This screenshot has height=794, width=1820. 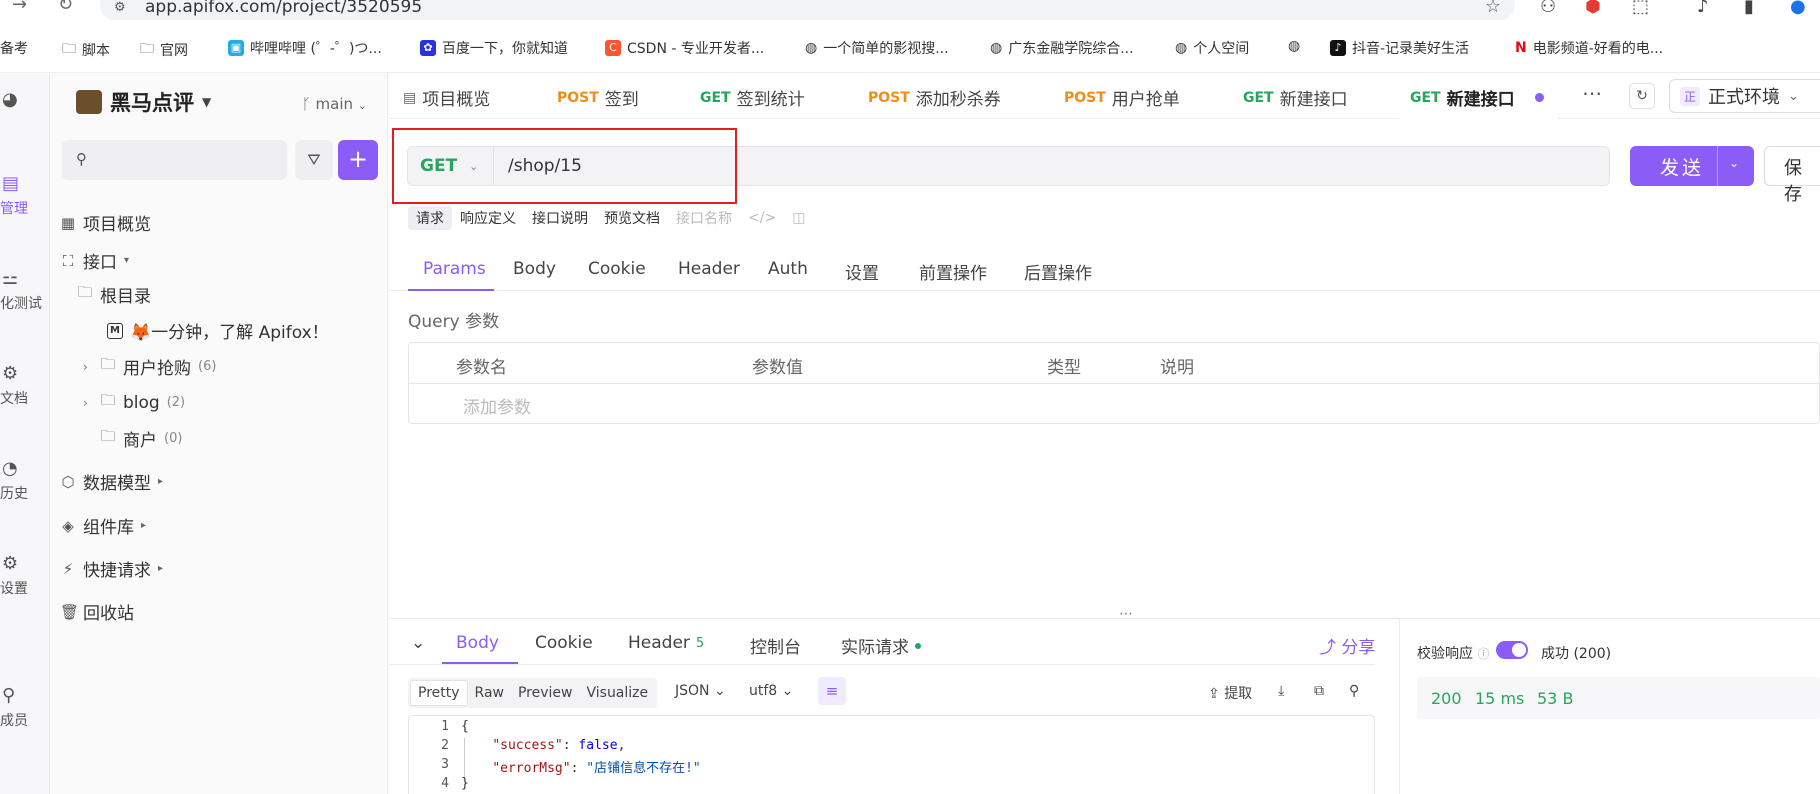 What do you see at coordinates (832, 691) in the screenshot?
I see `word-wrap-button: ≡` at bounding box center [832, 691].